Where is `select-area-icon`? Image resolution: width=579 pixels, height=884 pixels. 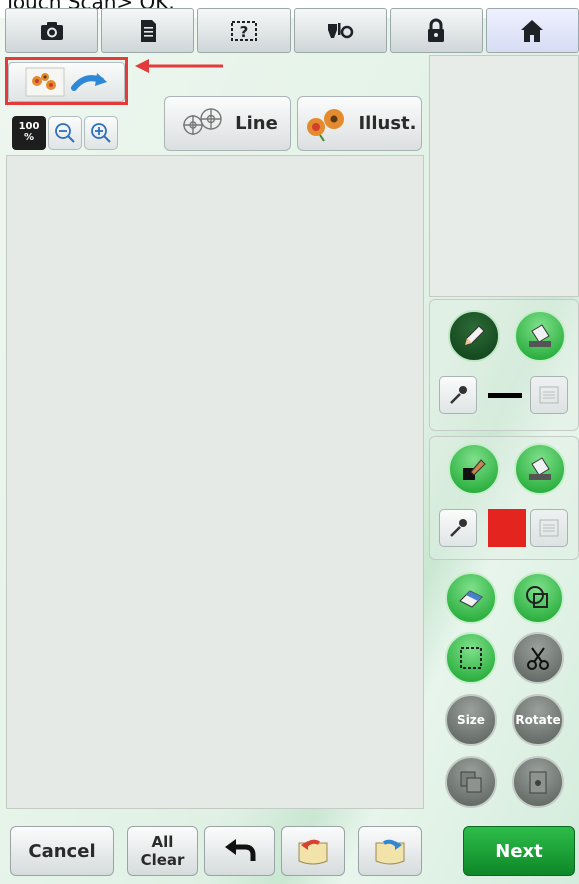
select-area-icon is located at coordinates (471, 658).